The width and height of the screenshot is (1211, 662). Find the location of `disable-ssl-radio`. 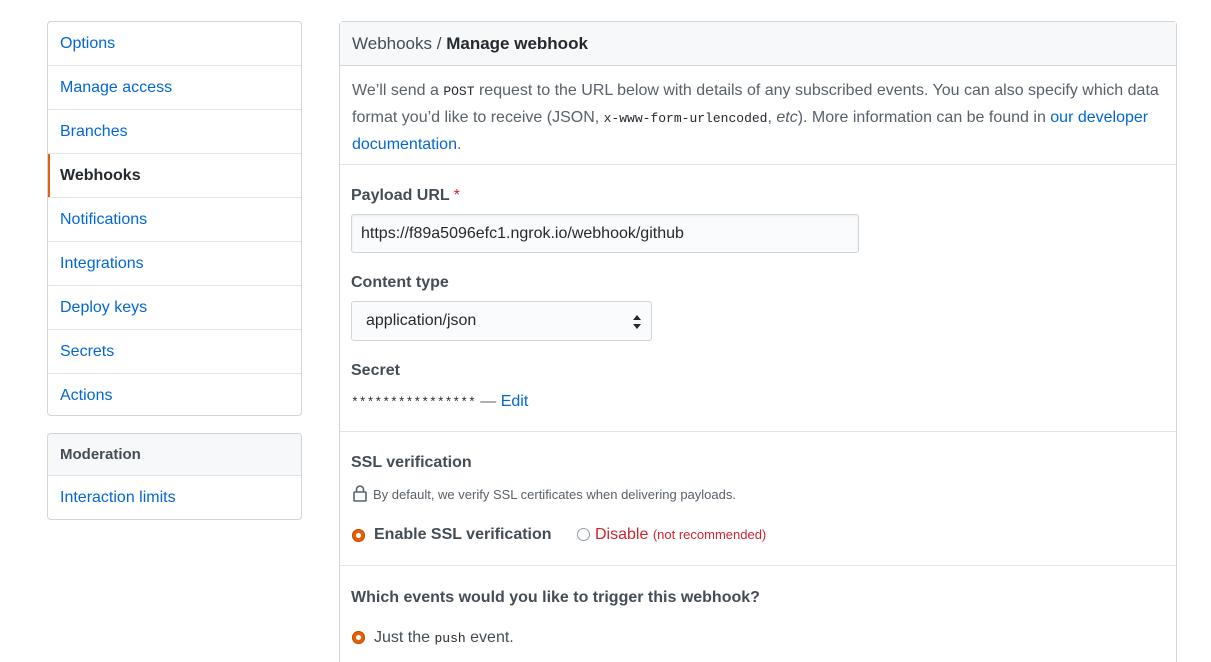

disable-ssl-radio is located at coordinates (583, 534).